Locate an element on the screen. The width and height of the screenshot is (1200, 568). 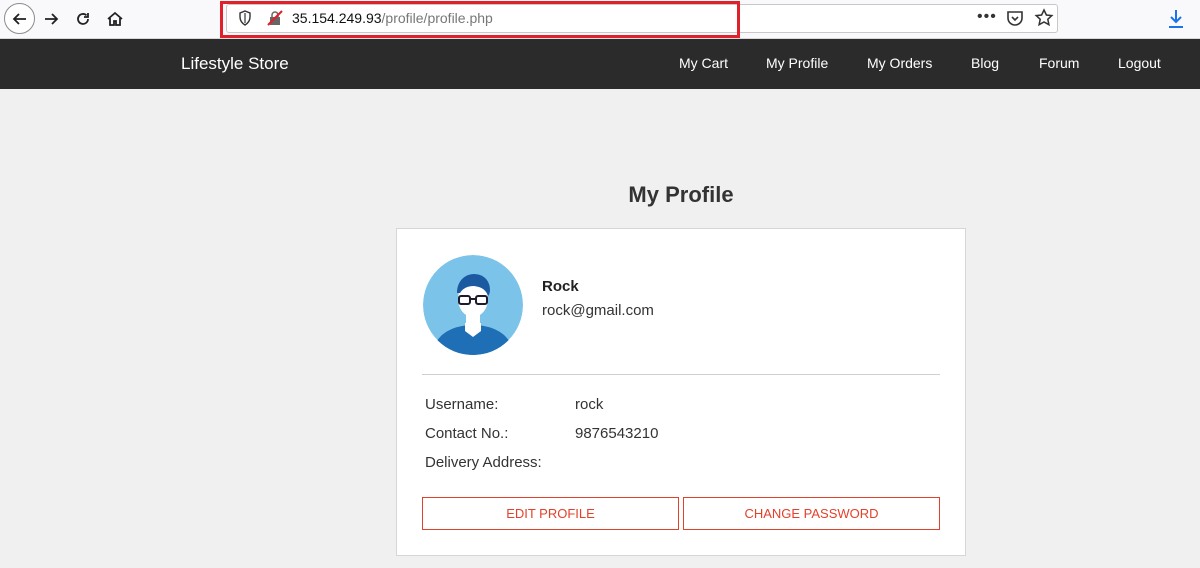
user-name: Rock is located at coordinates (560, 286).